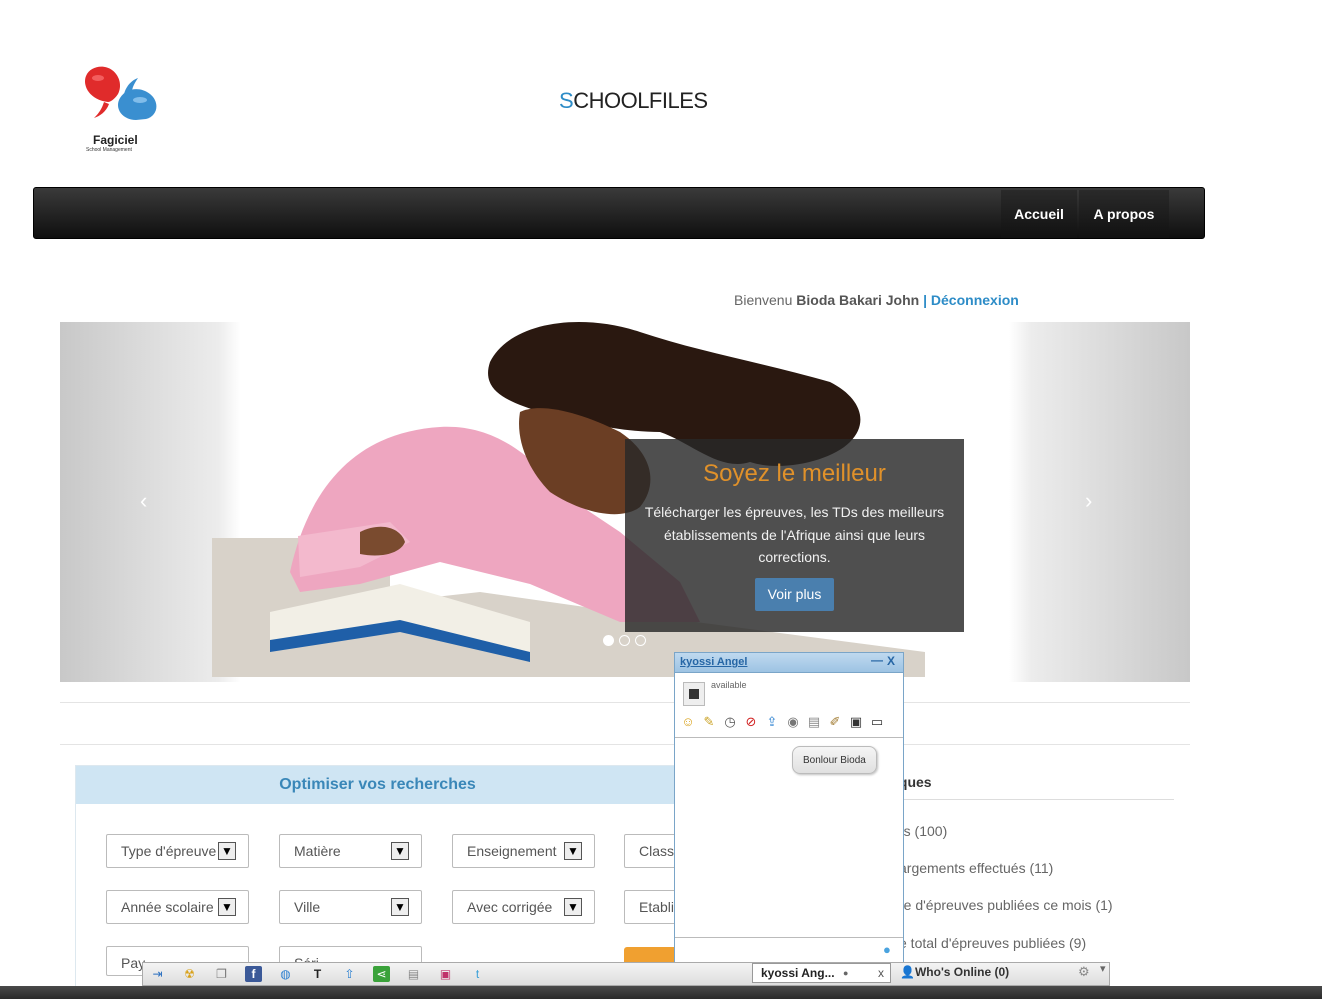 The width and height of the screenshot is (1322, 999). What do you see at coordinates (1084, 972) in the screenshot?
I see `gear-icon: ⚙` at bounding box center [1084, 972].